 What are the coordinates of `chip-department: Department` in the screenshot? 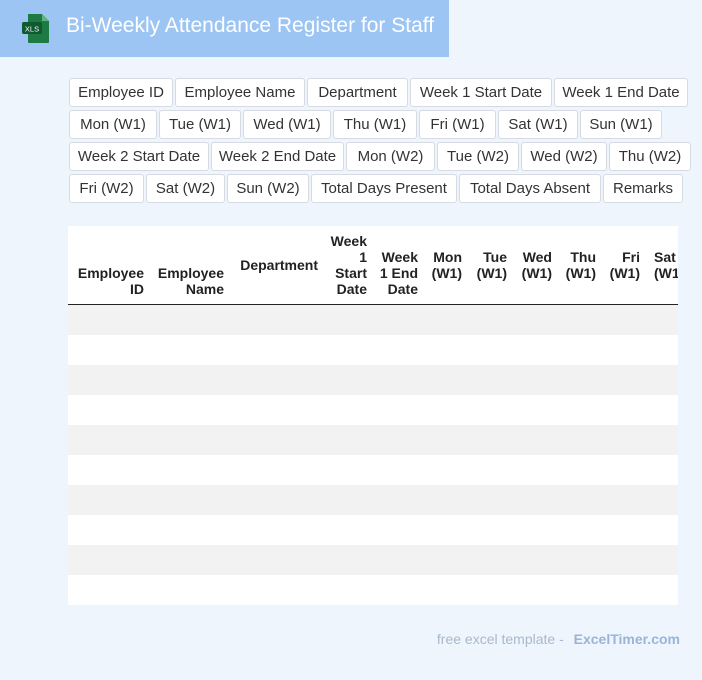 It's located at (357, 92).